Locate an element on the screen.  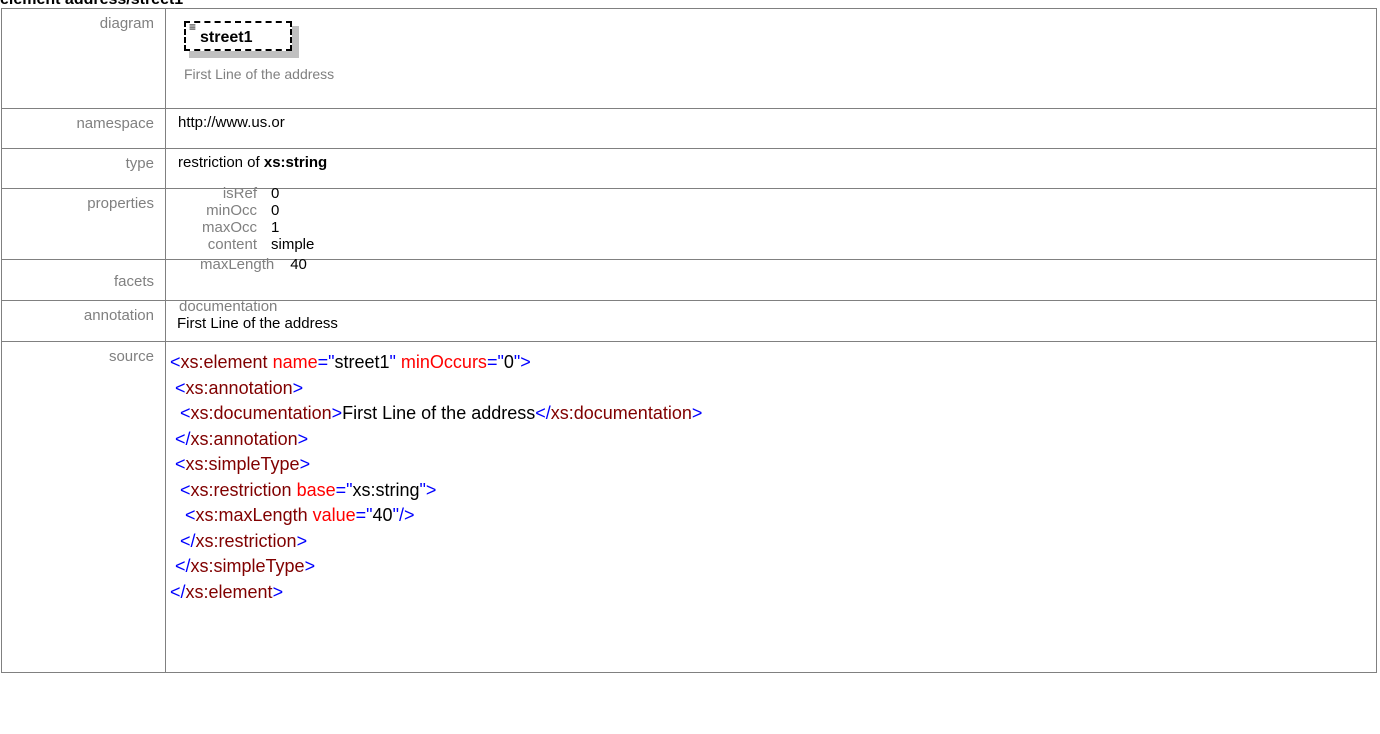
row-label-properties: properties is located at coordinates (83, 224).